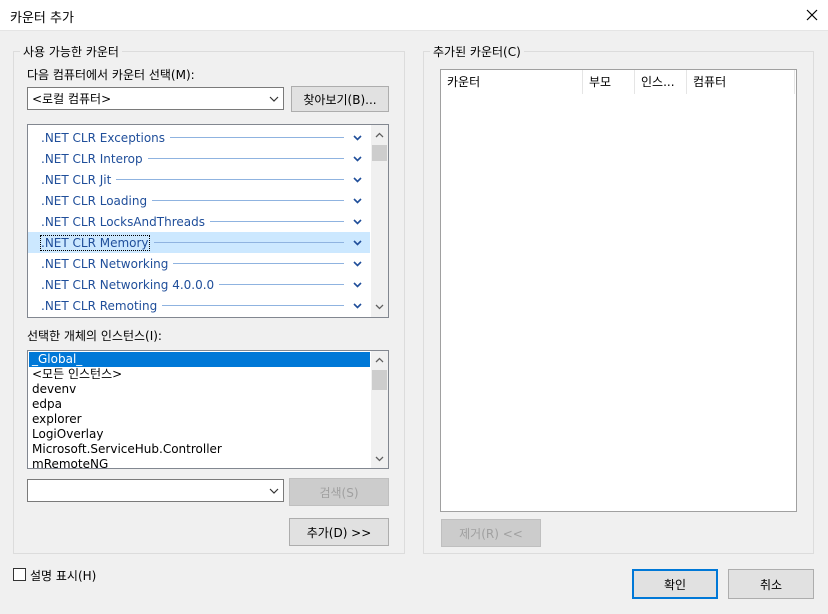 Image resolution: width=828 pixels, height=614 pixels. I want to click on show-description-checkbox, so click(19, 574).